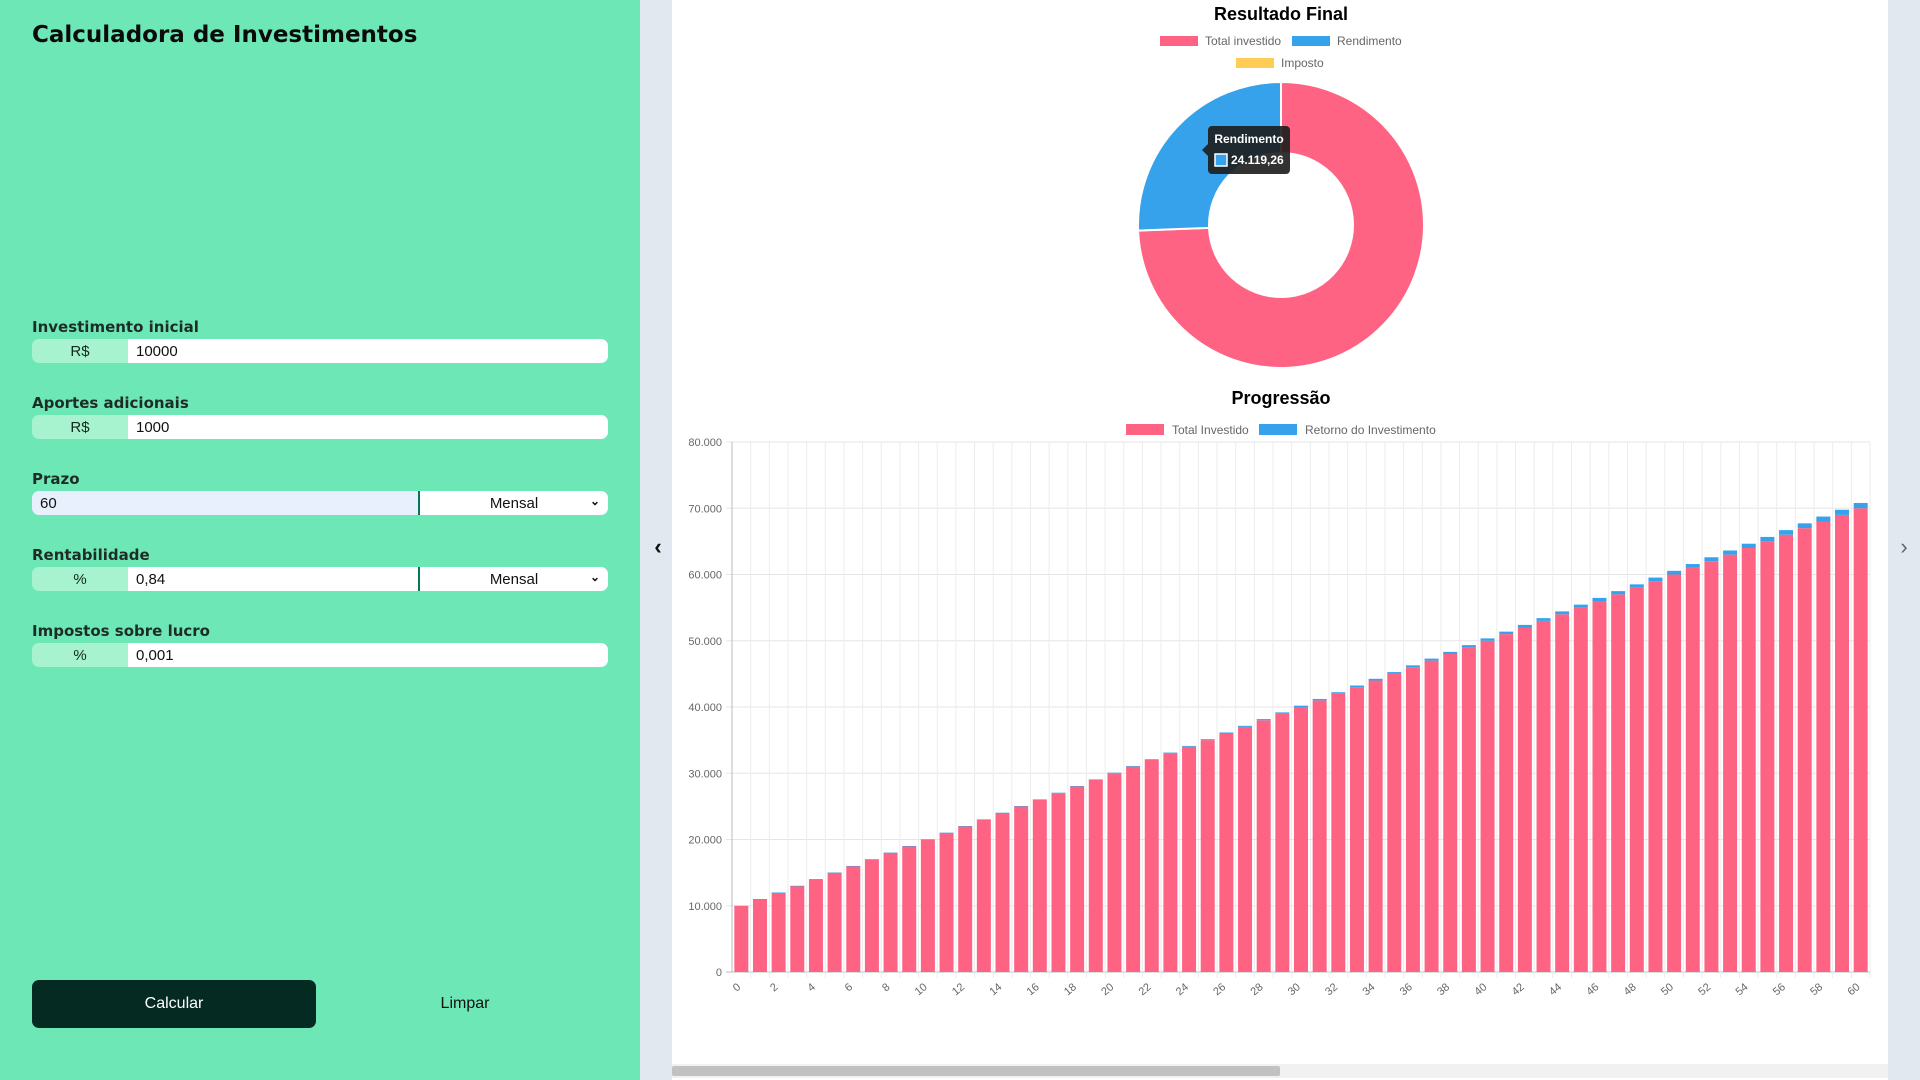 The width and height of the screenshot is (1920, 1080). Describe the element at coordinates (1904, 547) in the screenshot. I see `chevron-right-icon: ›` at that location.